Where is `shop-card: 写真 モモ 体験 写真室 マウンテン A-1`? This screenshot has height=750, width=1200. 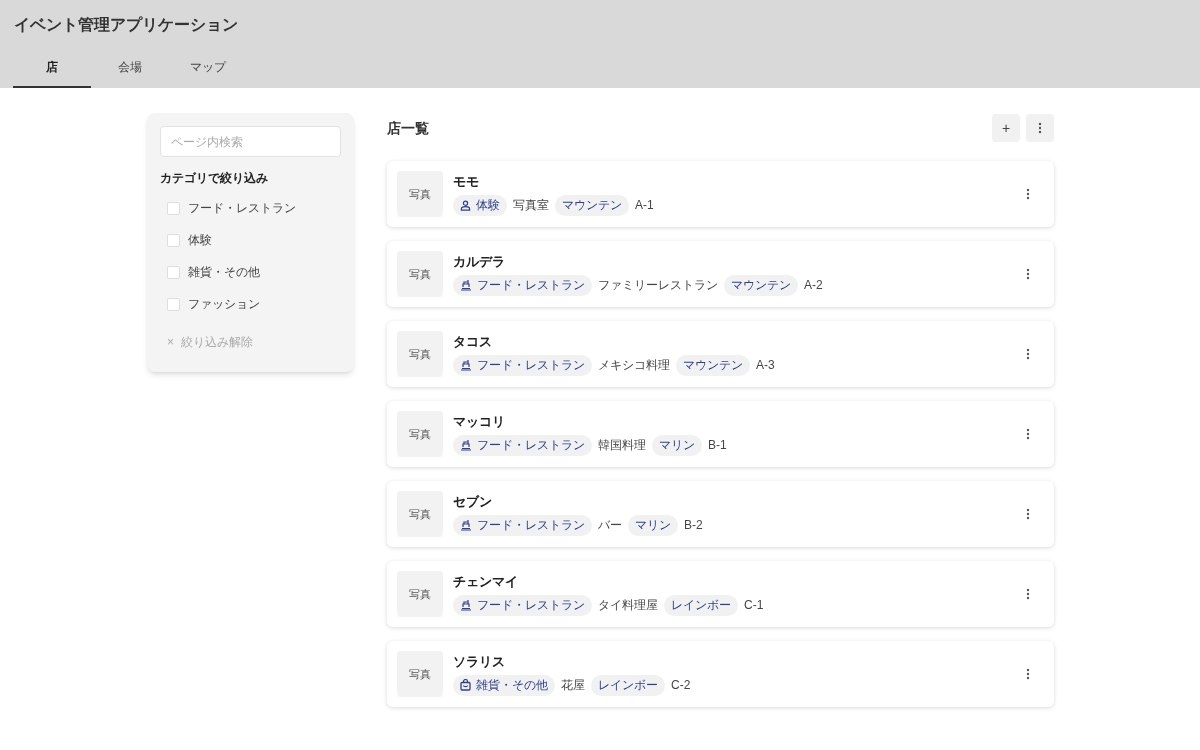 shop-card: 写真 モモ 体験 写真室 マウンテン A-1 is located at coordinates (720, 194).